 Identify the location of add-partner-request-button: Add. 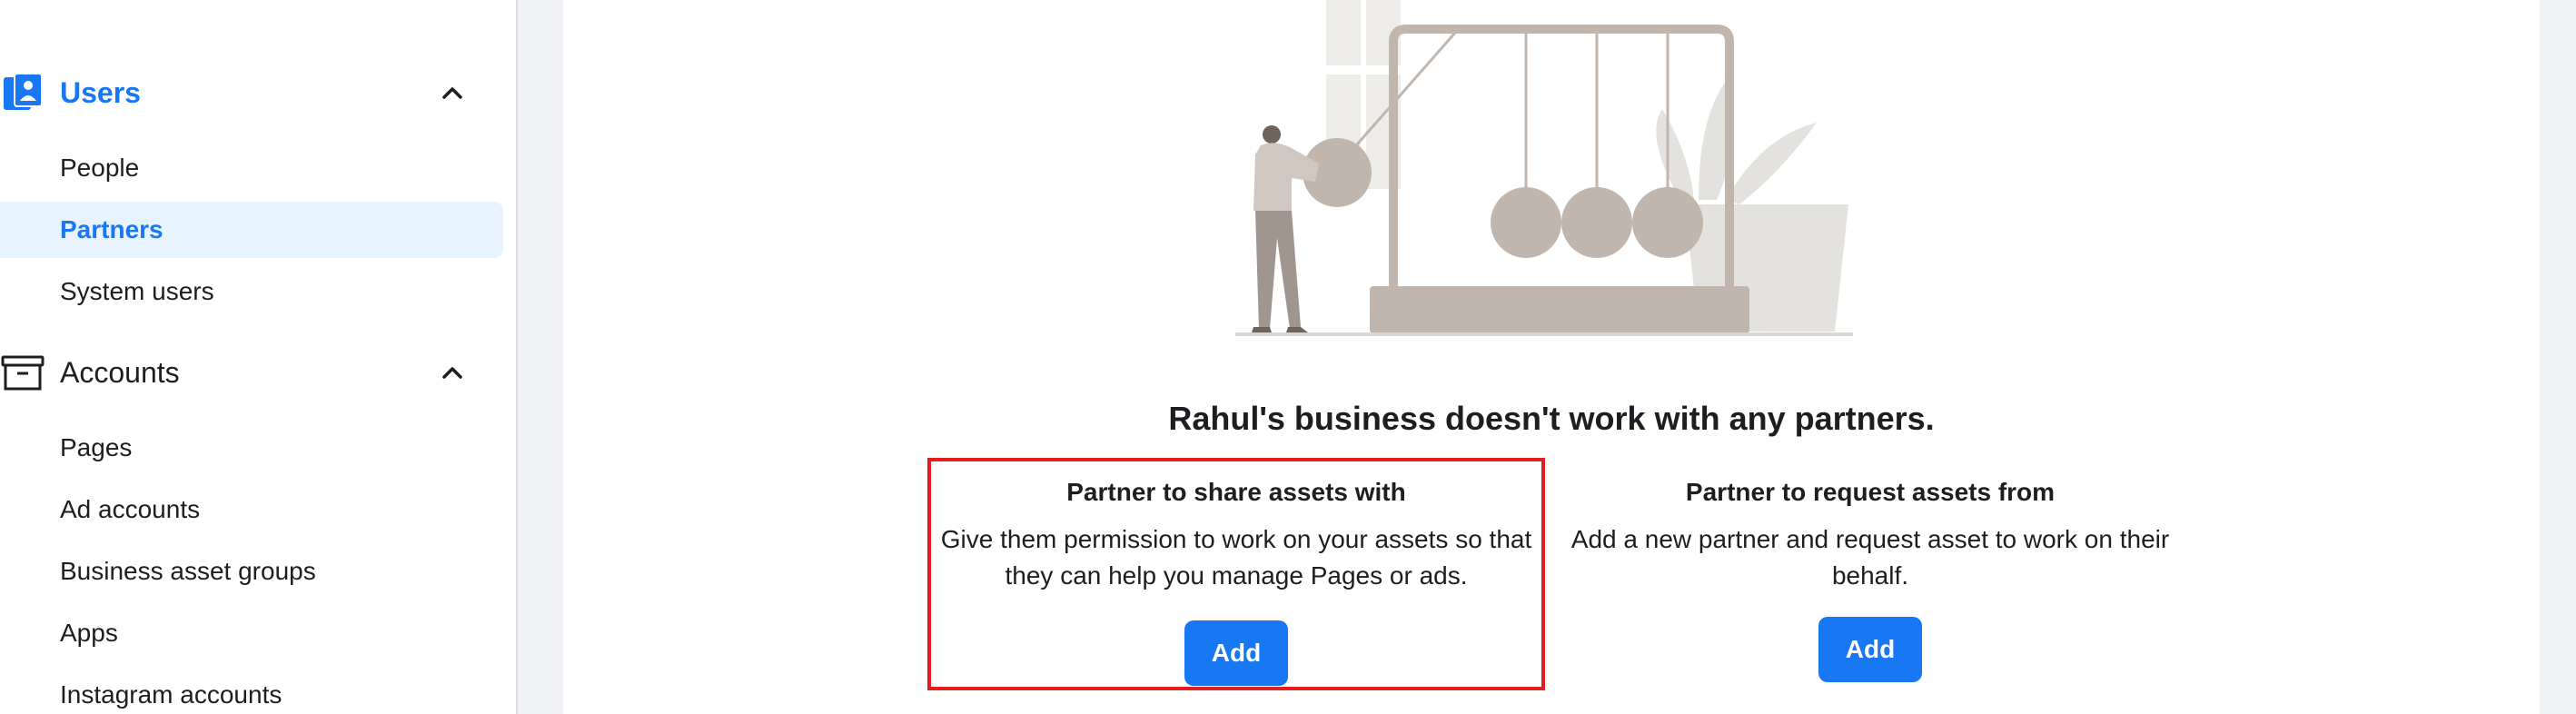
(1870, 650).